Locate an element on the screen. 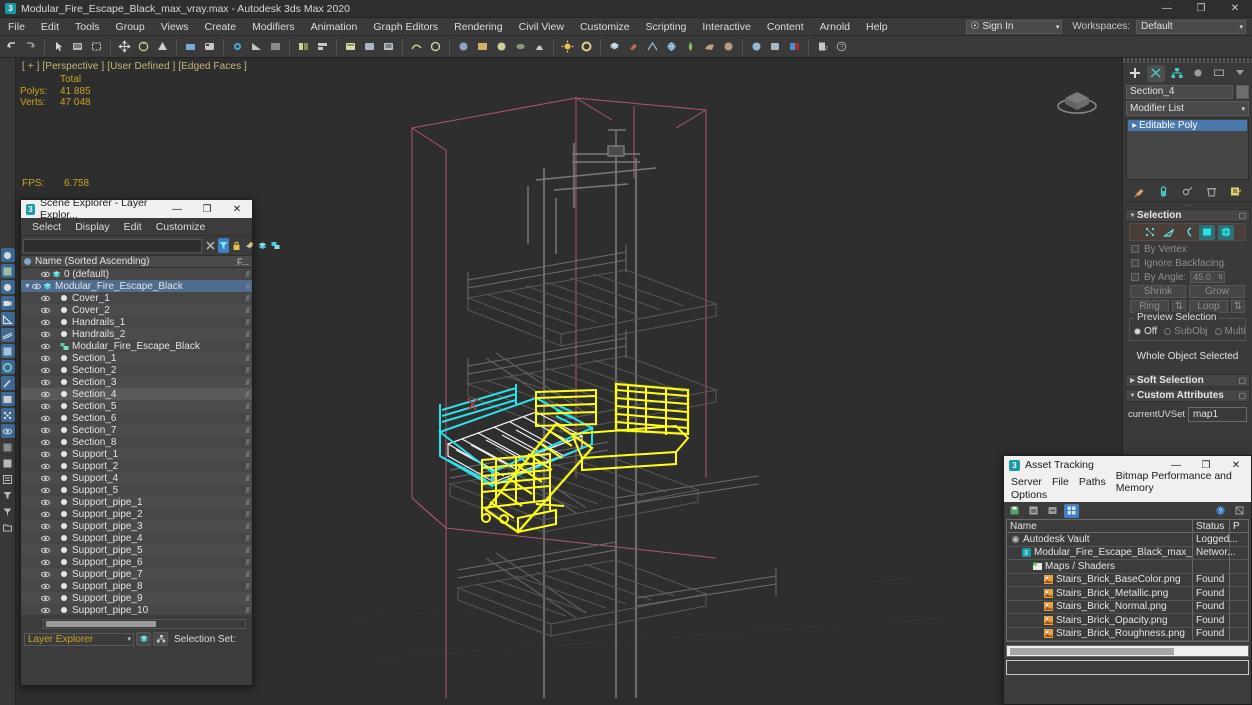 This screenshot has width=1252, height=705. remove-modifier-icon is located at coordinates (1211, 192).